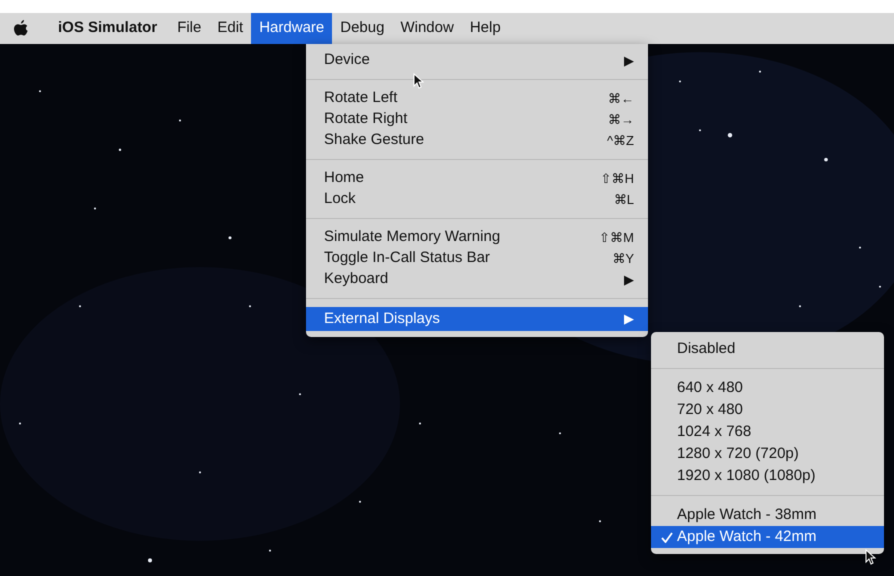  What do you see at coordinates (621, 99) in the screenshot?
I see `shortcut-label: ⌘←` at bounding box center [621, 99].